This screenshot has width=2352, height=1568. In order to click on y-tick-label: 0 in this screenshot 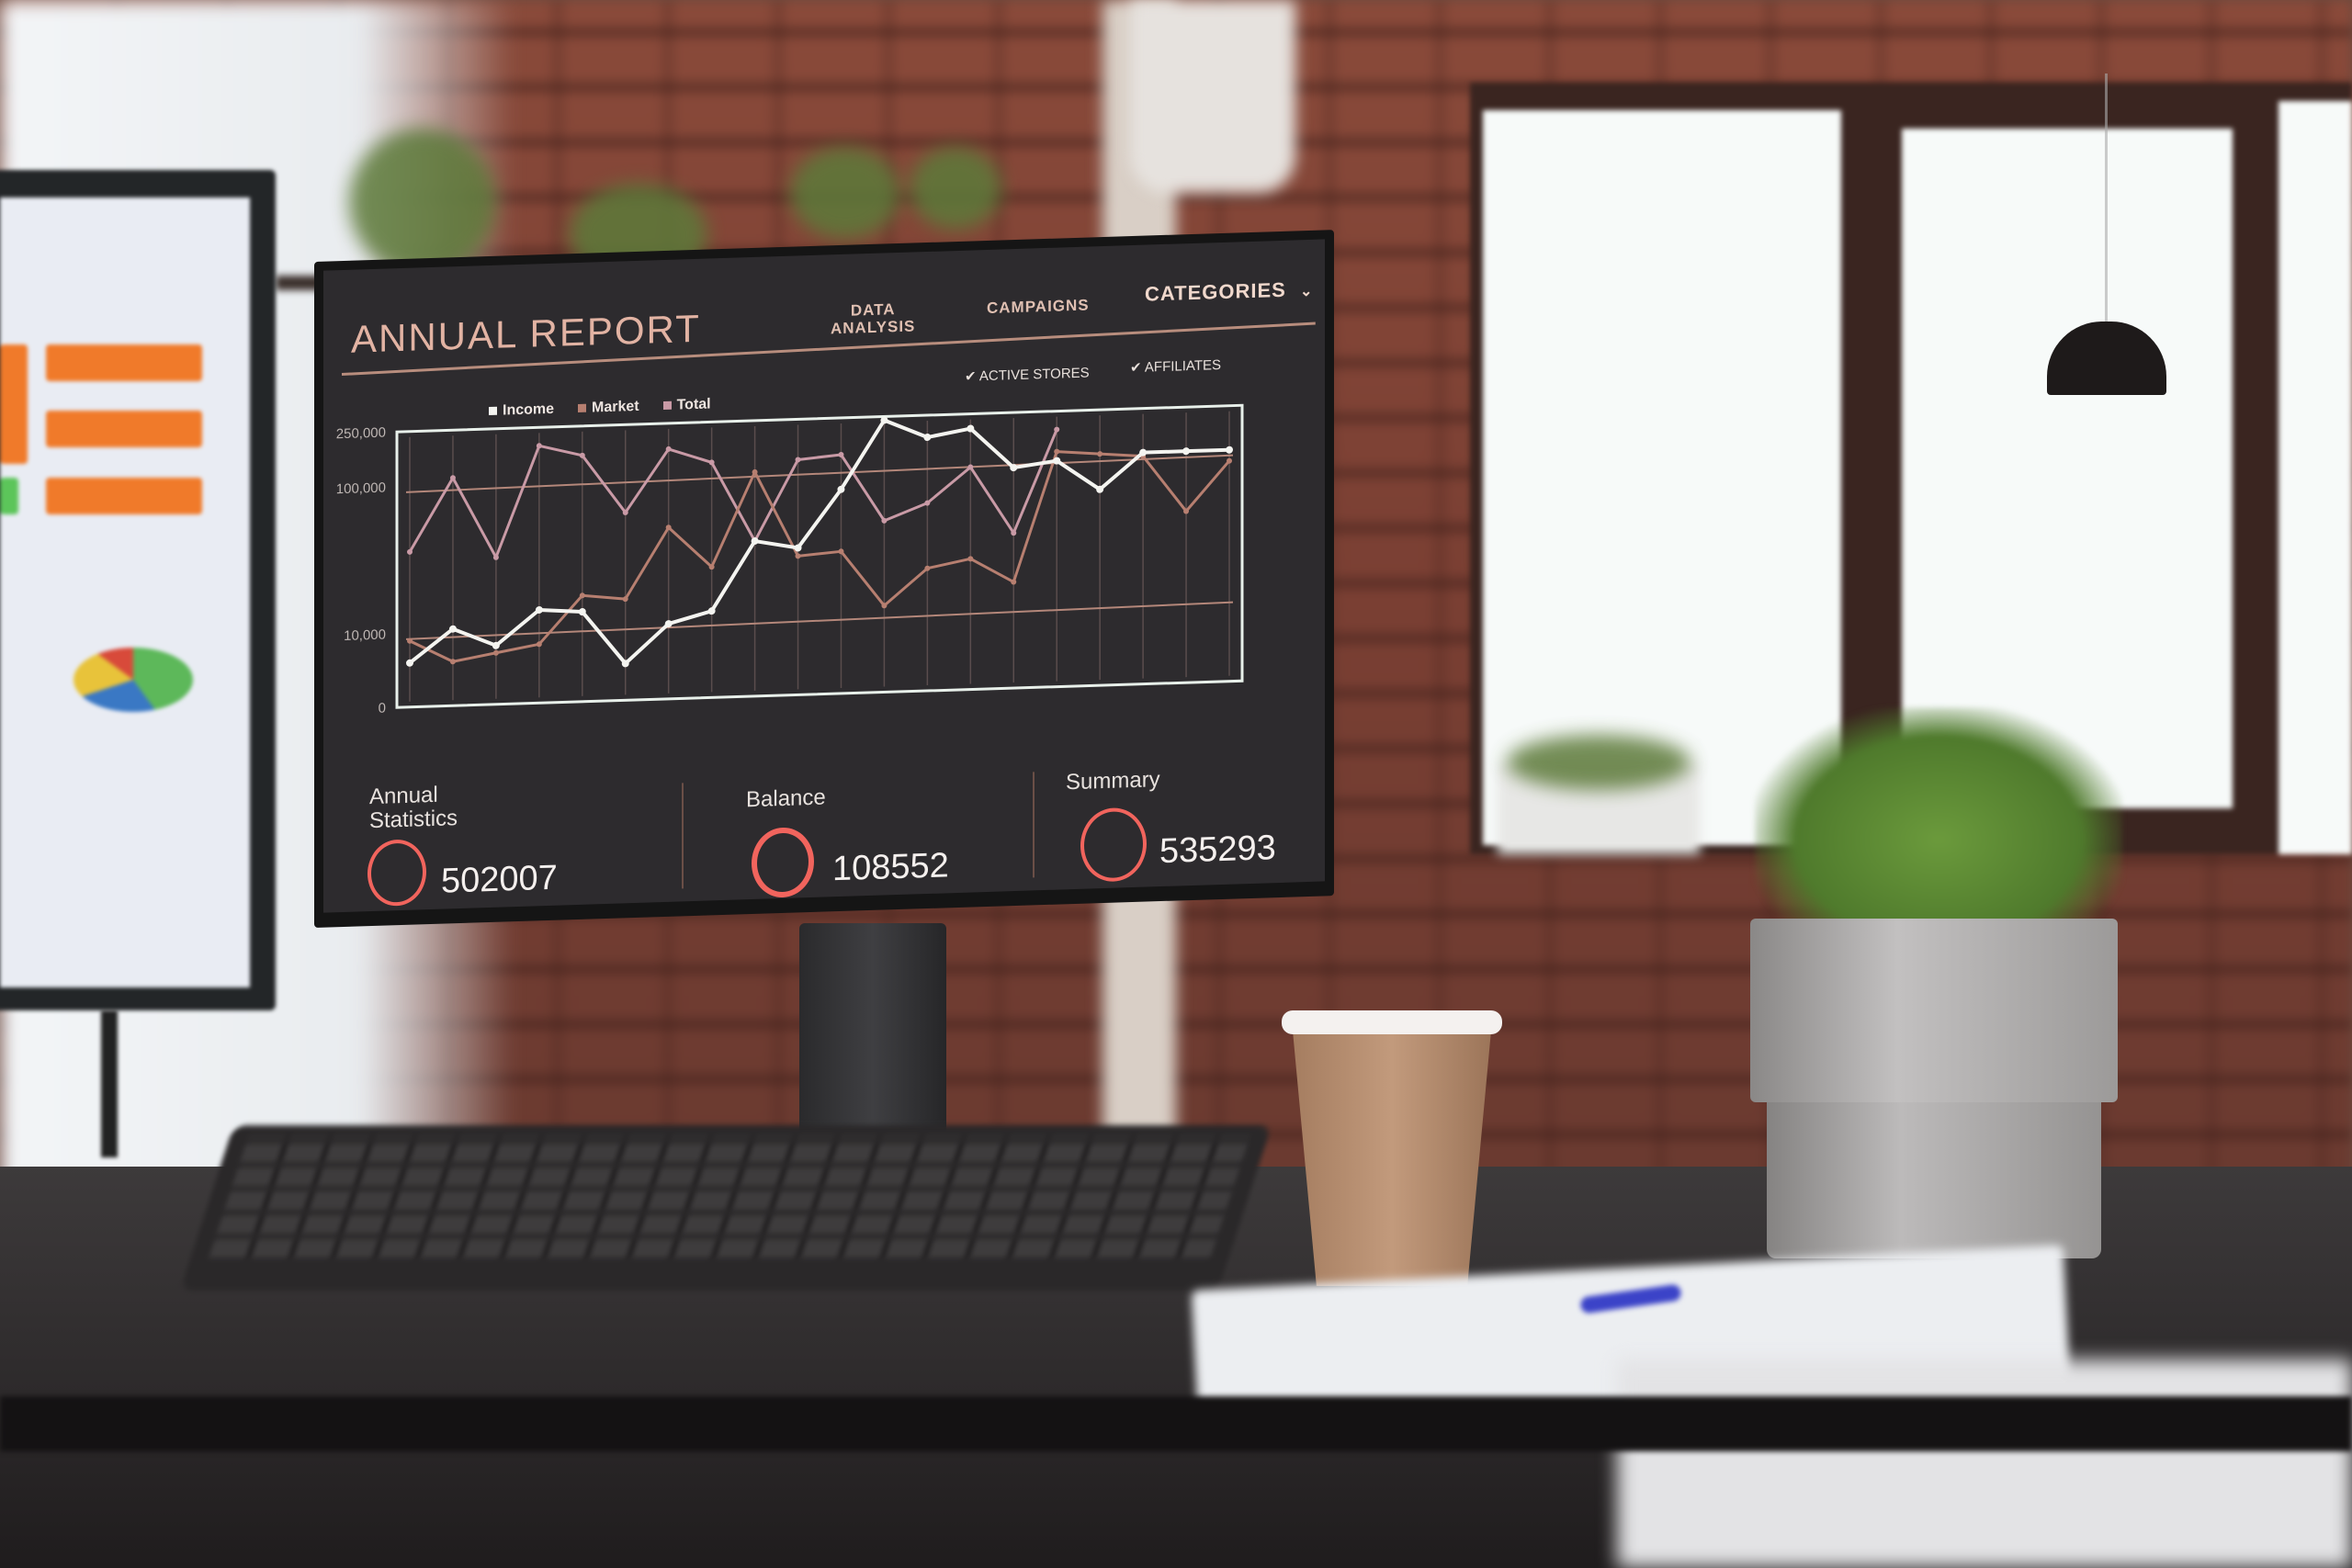, I will do `click(382, 708)`.